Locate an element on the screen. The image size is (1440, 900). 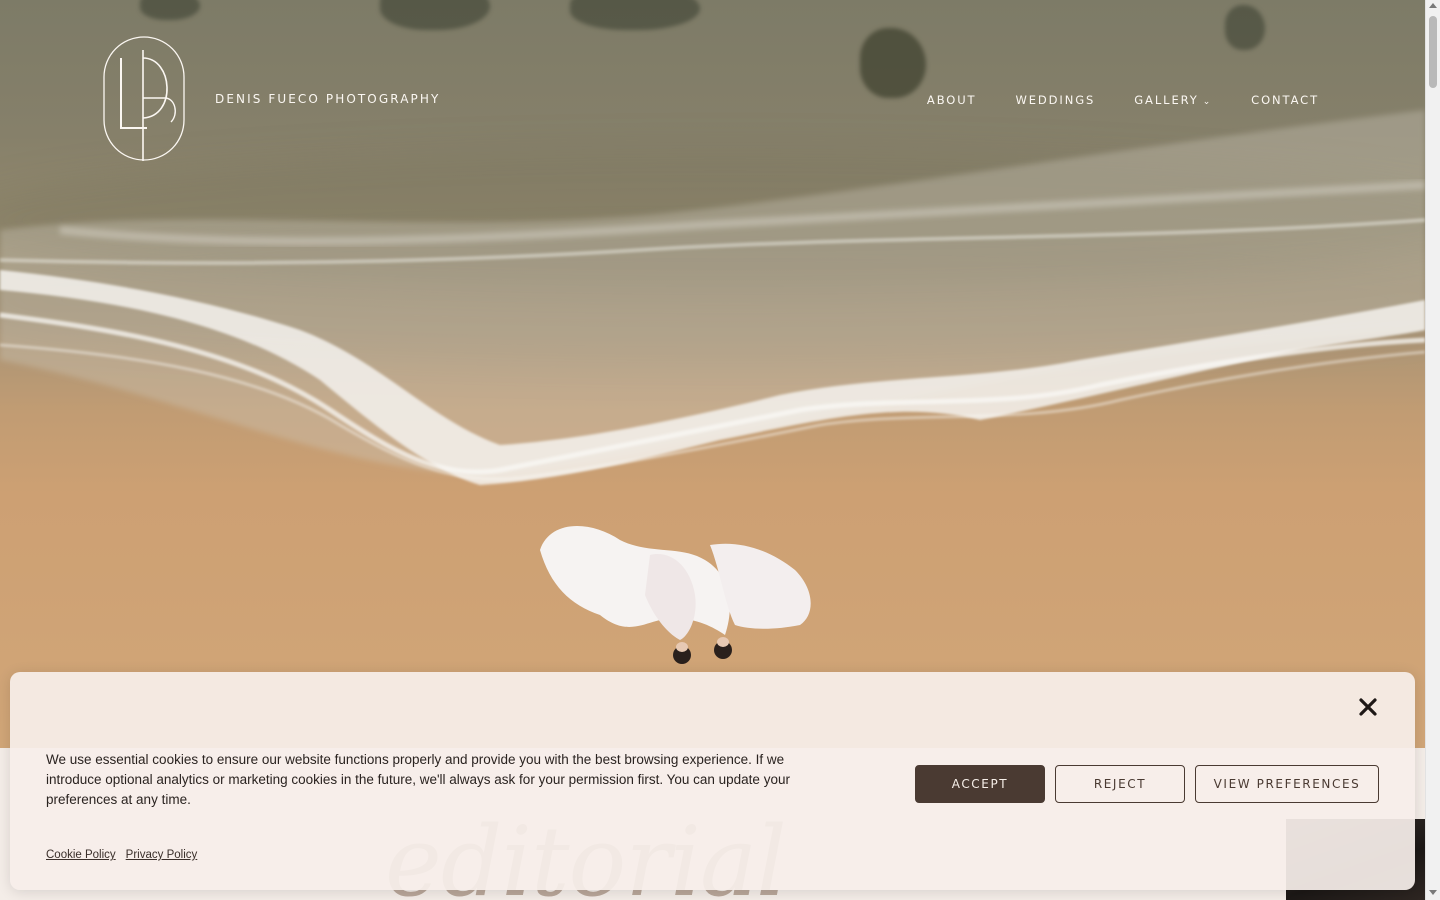
scrollbar-thumb is located at coordinates (1433, 52).